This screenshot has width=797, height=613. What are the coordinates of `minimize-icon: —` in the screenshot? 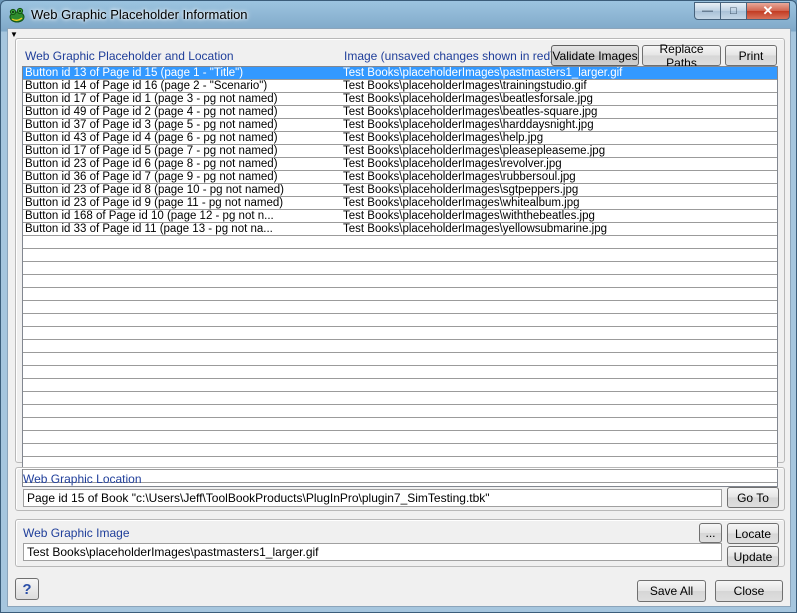 It's located at (707, 11).